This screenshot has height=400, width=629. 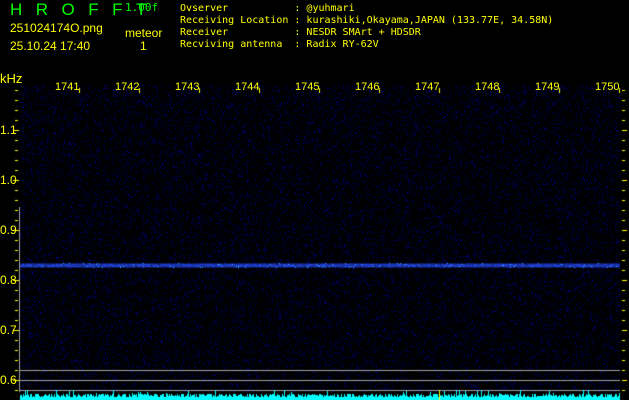 I want to click on y-axis-unit: kHz, so click(x=11, y=78).